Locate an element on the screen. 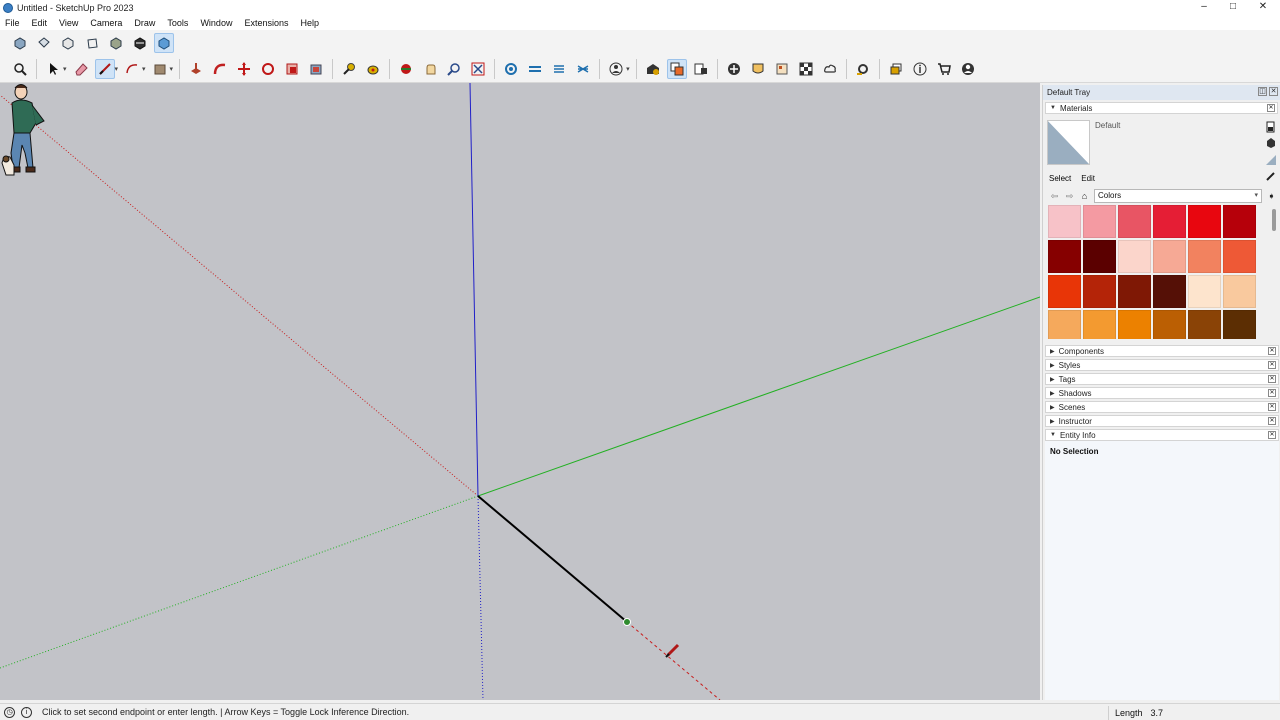 The image size is (1280, 720). entity-info-panel-header: ▼ Entity Info ✕ is located at coordinates (1162, 435).